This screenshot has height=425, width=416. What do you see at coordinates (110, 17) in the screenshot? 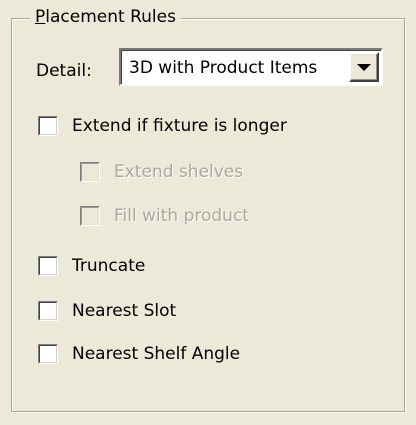
I see `groupbox-title-text: lacement Rules` at bounding box center [110, 17].